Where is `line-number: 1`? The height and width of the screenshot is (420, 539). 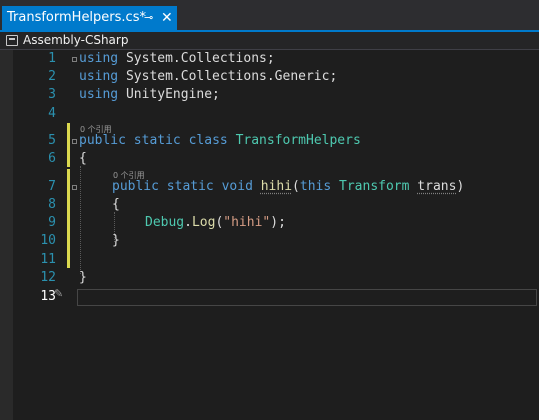
line-number: 1 is located at coordinates (52, 58).